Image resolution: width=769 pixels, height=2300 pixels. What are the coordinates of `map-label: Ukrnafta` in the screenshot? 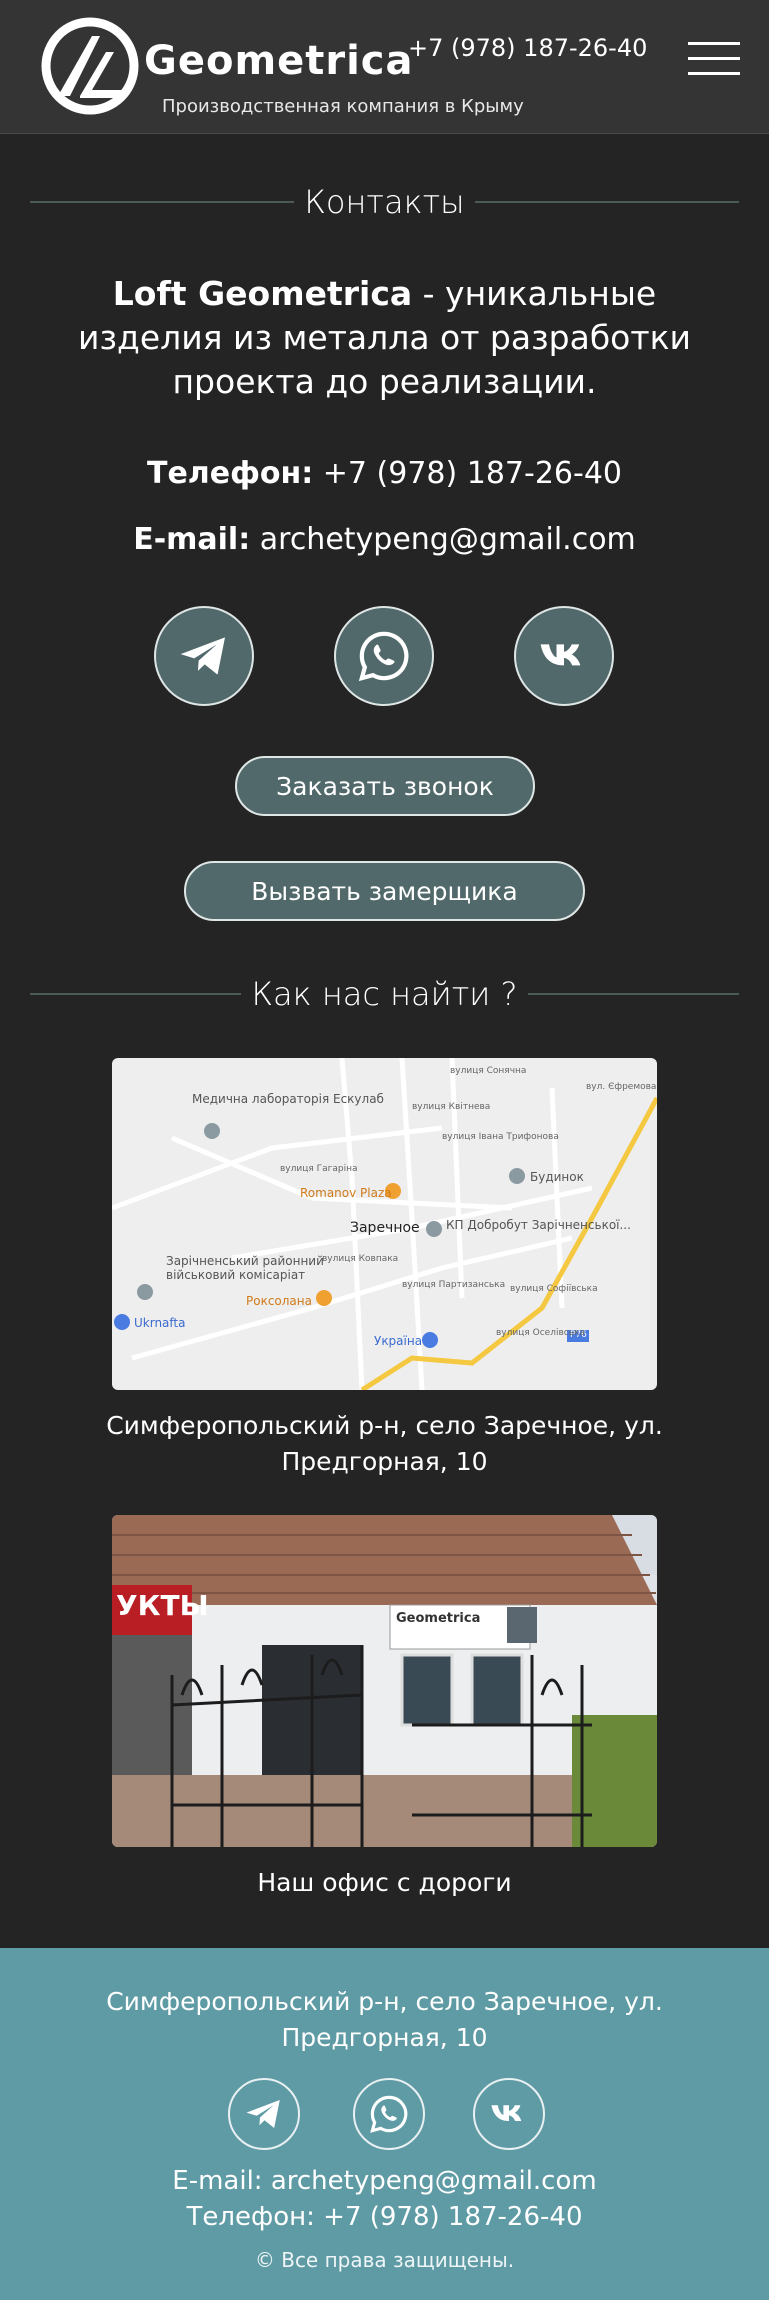 It's located at (160, 1323).